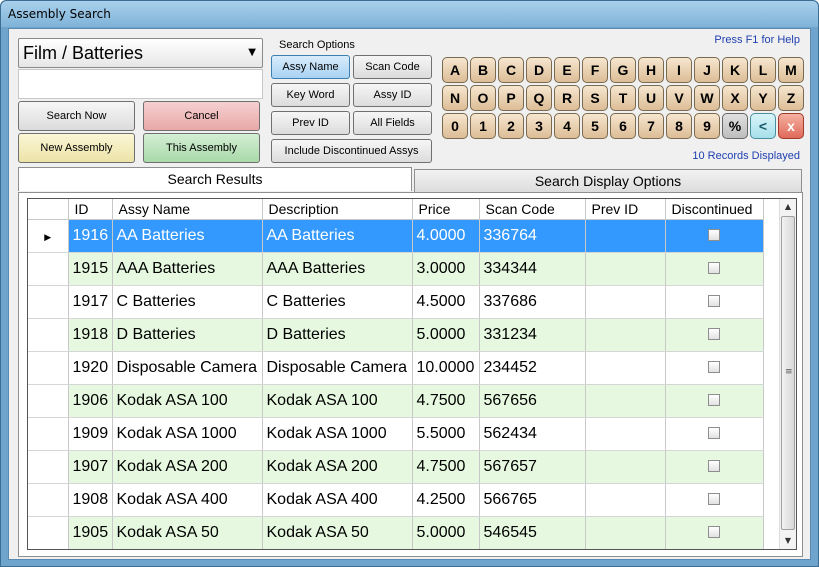 The height and width of the screenshot is (567, 819). Describe the element at coordinates (337, 302) in the screenshot. I see `cell-description: C Batteries` at that location.